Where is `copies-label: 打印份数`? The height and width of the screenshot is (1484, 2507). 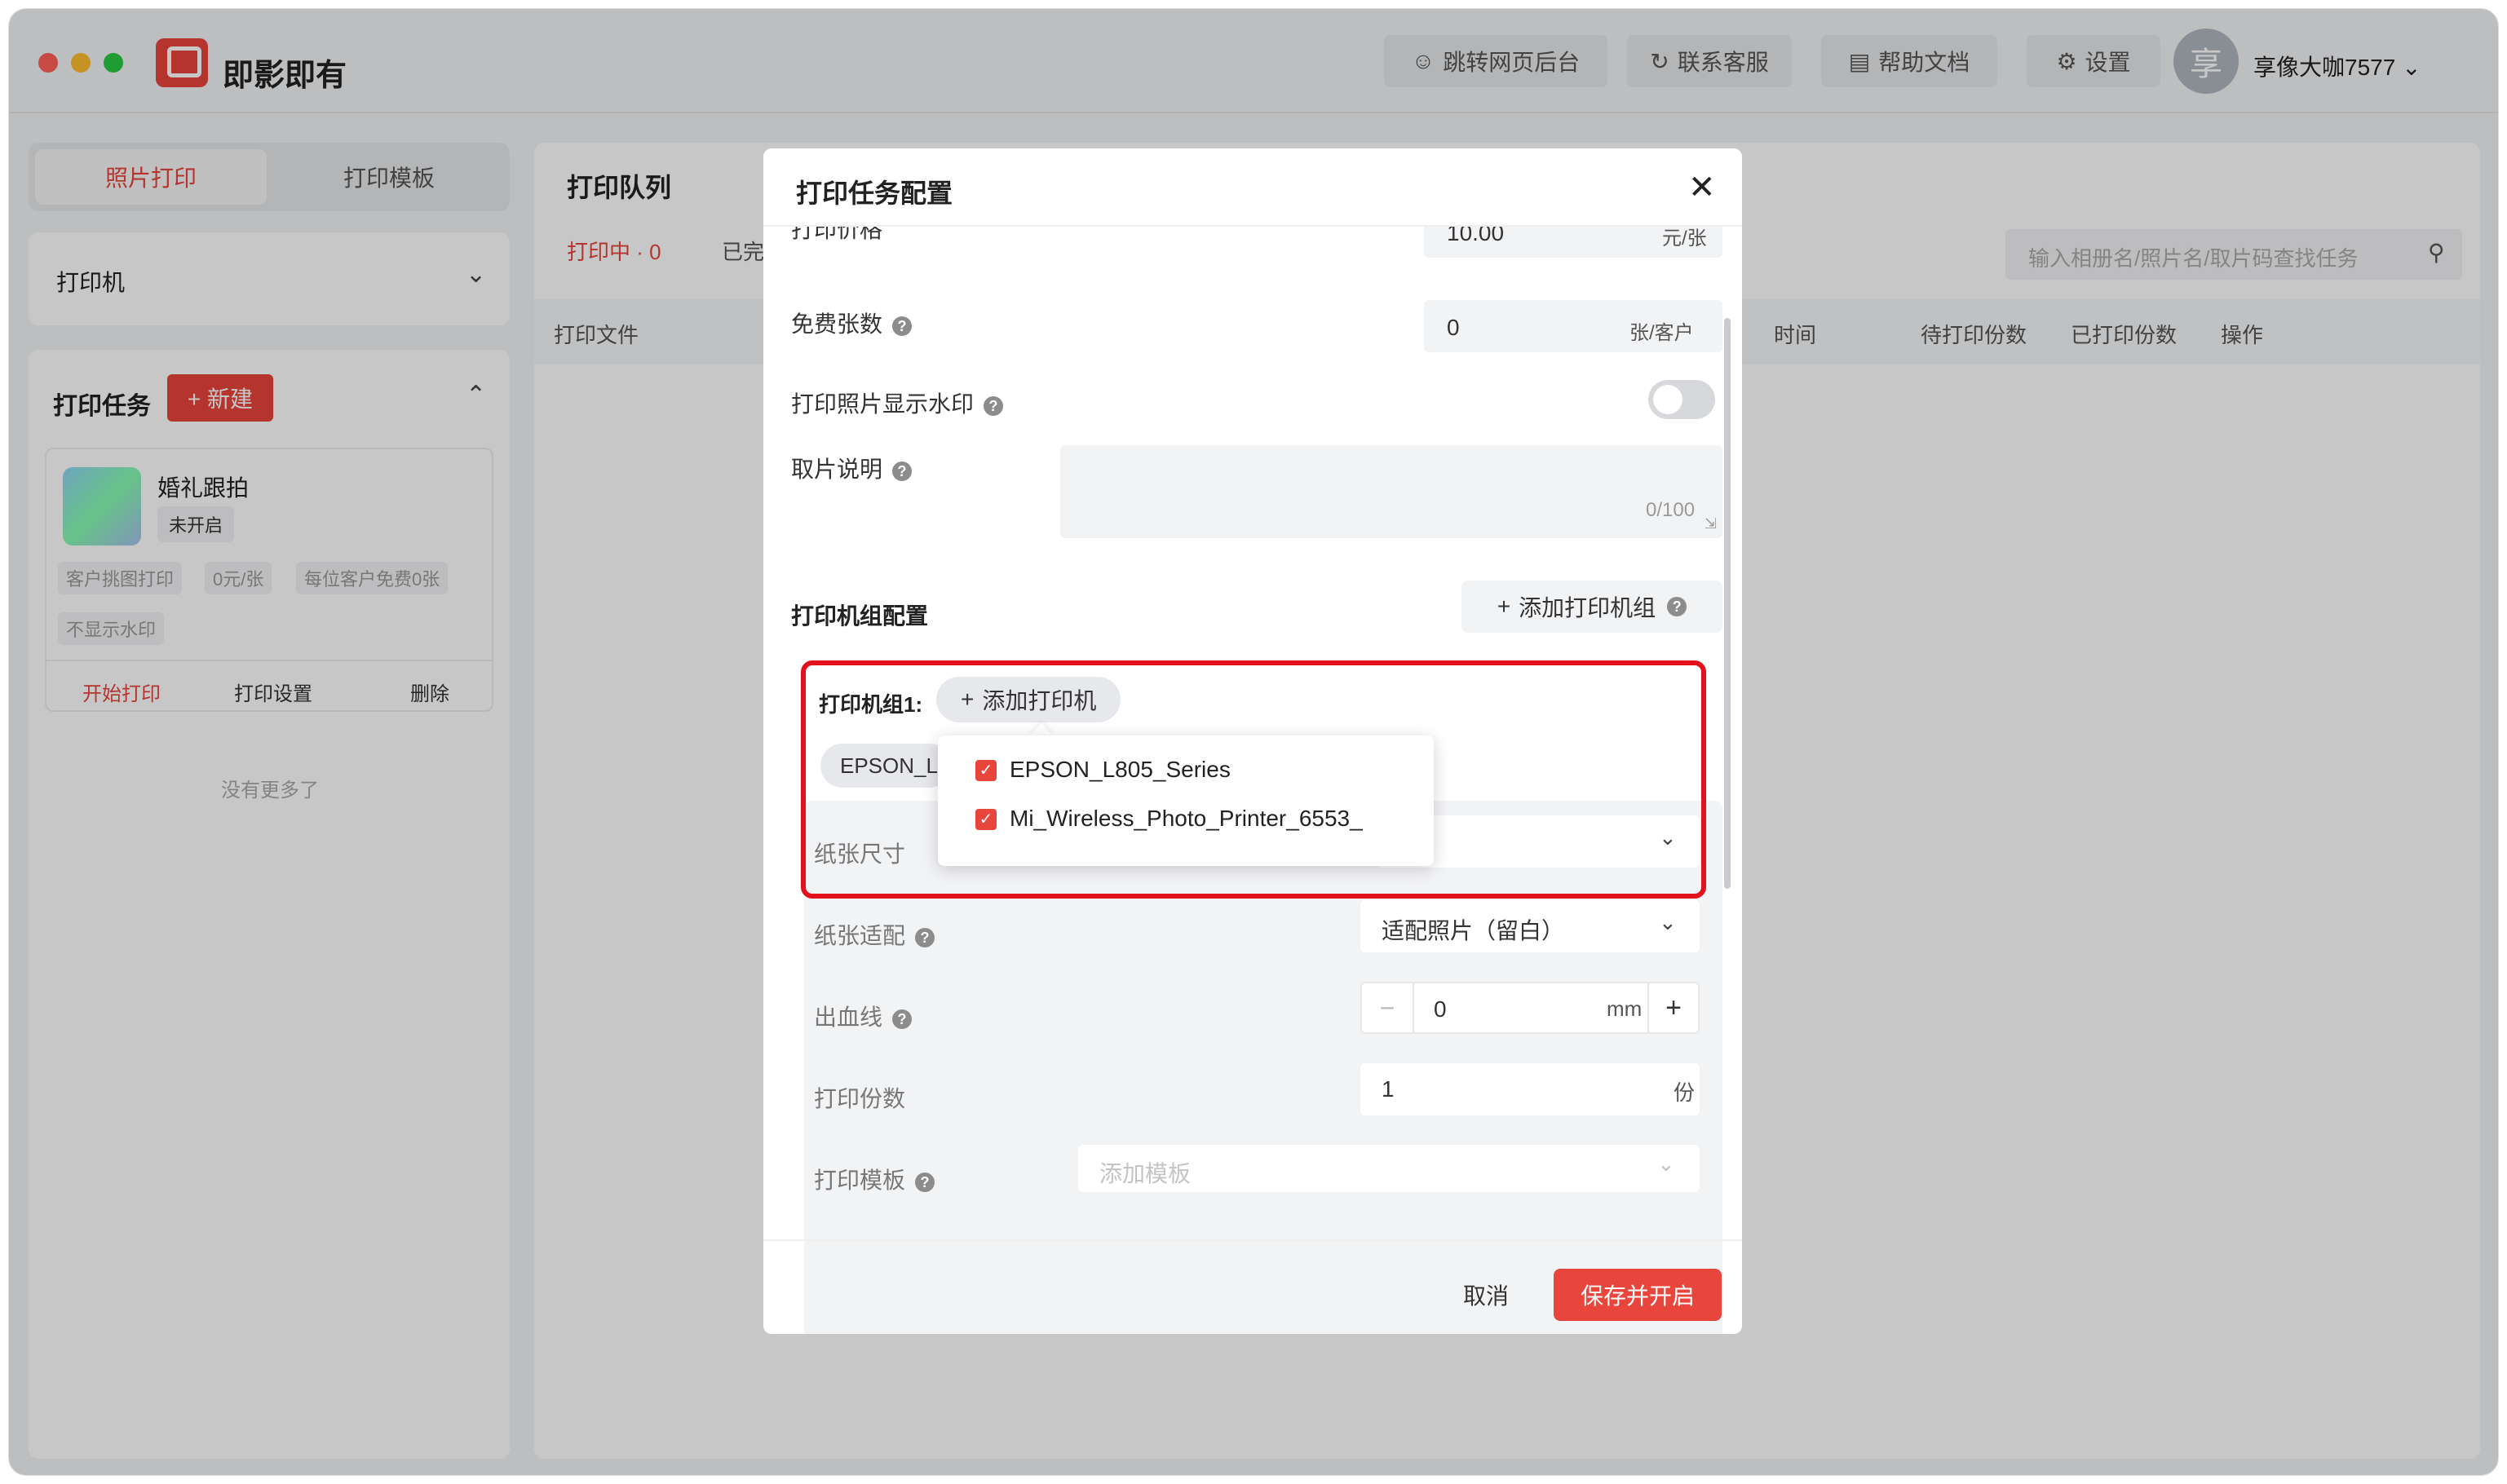 copies-label: 打印份数 is located at coordinates (860, 1098).